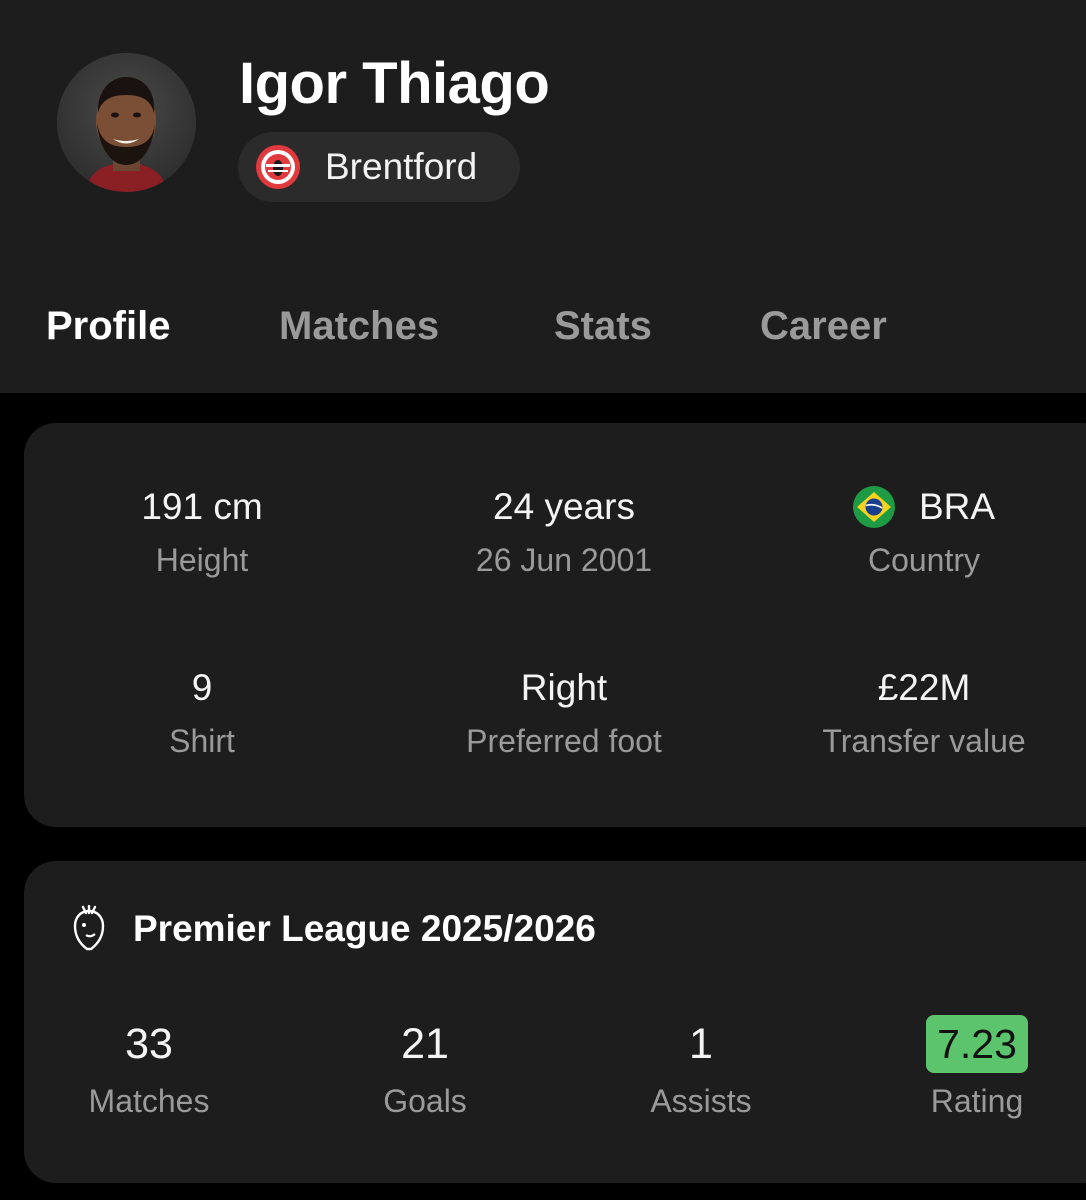 The height and width of the screenshot is (1200, 1086). I want to click on brentford-crest-icon, so click(278, 167).